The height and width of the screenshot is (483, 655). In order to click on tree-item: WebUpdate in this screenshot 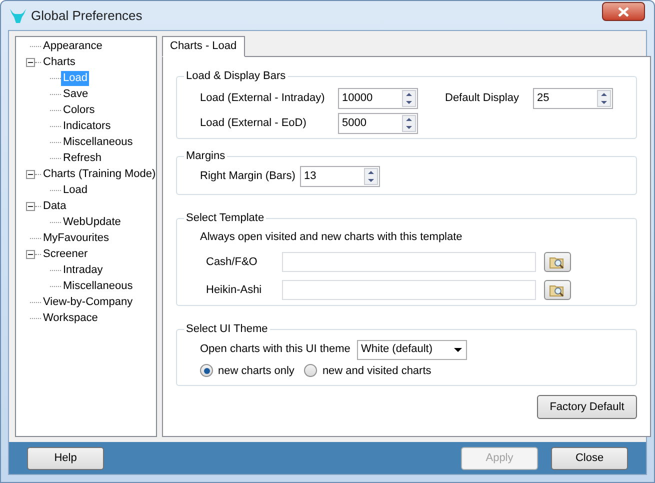, I will do `click(92, 222)`.